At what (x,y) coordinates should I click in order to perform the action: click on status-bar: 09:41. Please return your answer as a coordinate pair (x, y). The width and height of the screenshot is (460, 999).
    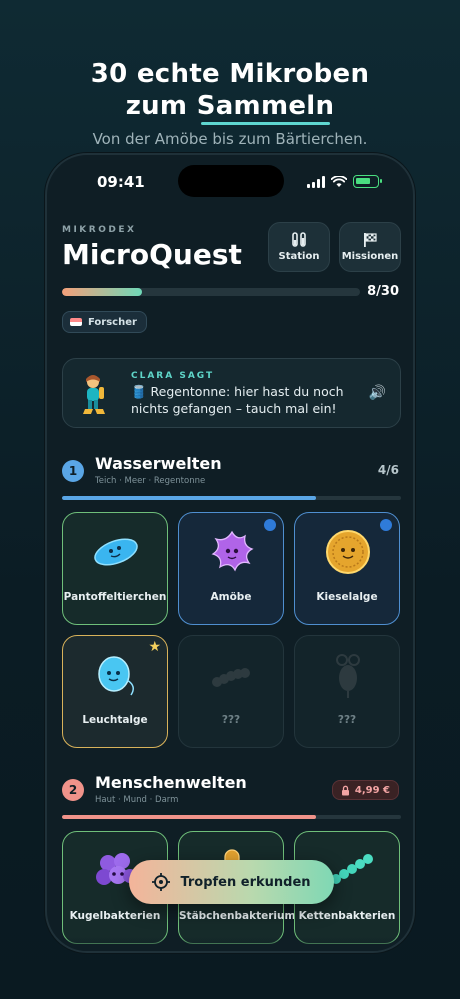
    Looking at the image, I should click on (230, 183).